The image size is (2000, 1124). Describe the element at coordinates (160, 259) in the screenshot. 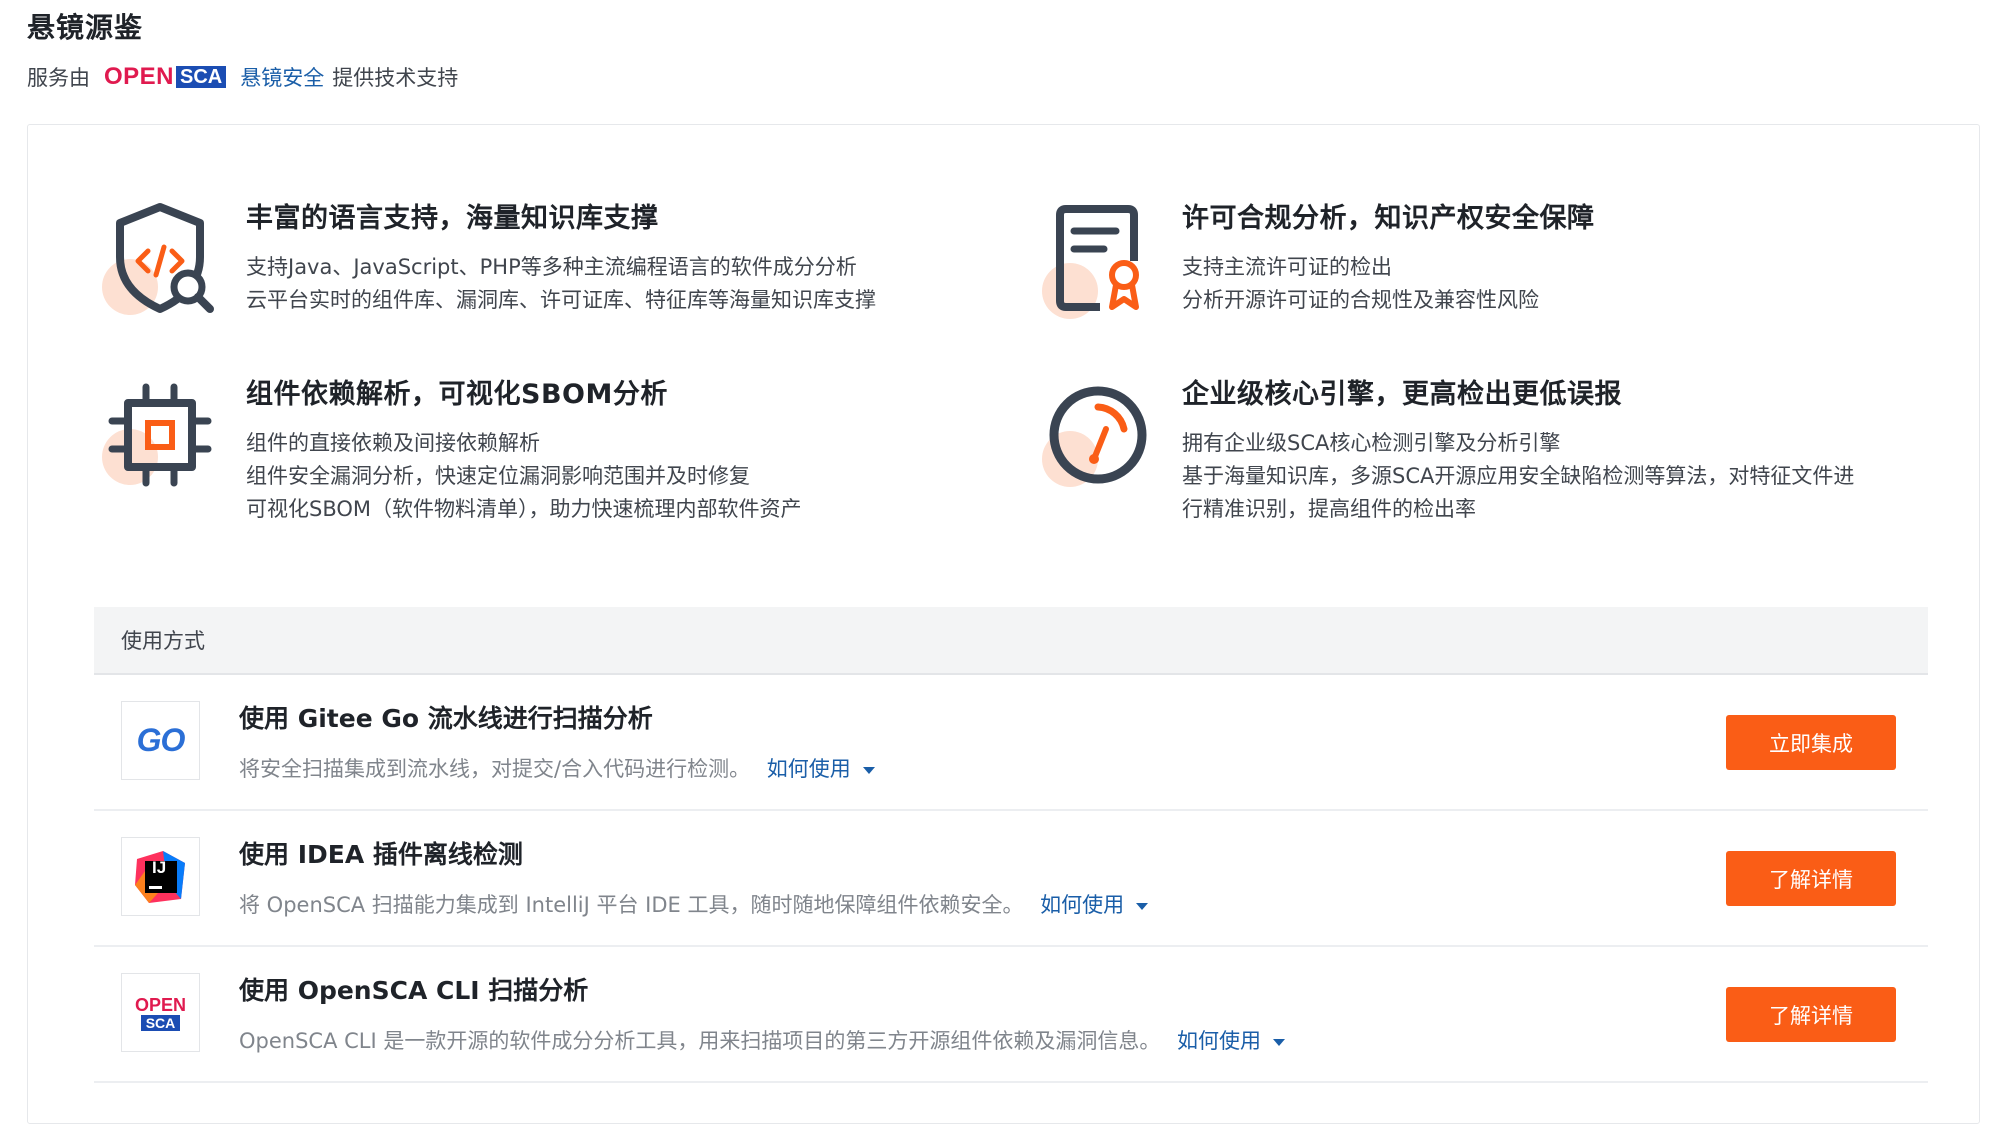

I see `shield-code-search-icon` at that location.